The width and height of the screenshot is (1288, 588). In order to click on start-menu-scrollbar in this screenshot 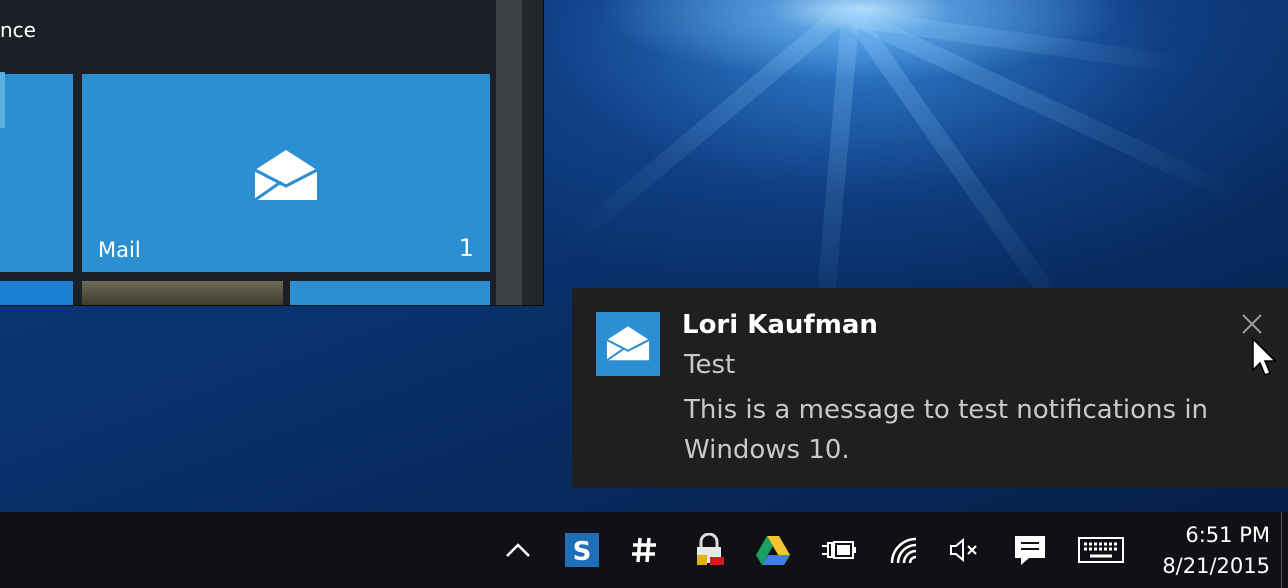, I will do `click(509, 152)`.